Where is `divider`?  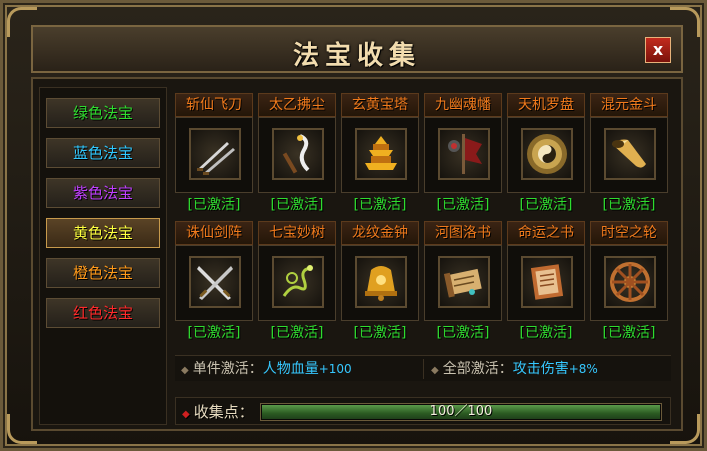 divider is located at coordinates (423, 369).